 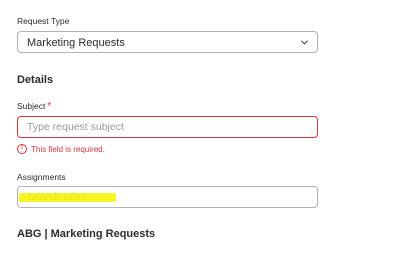 What do you see at coordinates (304, 42) in the screenshot?
I see `chevron-down-icon` at bounding box center [304, 42].